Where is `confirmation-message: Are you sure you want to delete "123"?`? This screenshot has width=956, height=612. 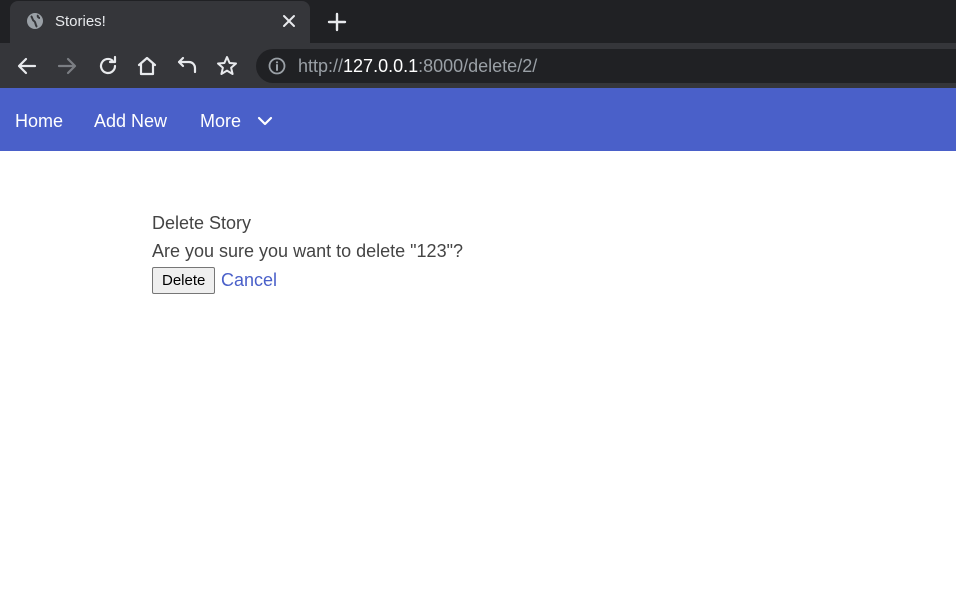
confirmation-message: Are you sure you want to delete "123"? is located at coordinates (307, 251).